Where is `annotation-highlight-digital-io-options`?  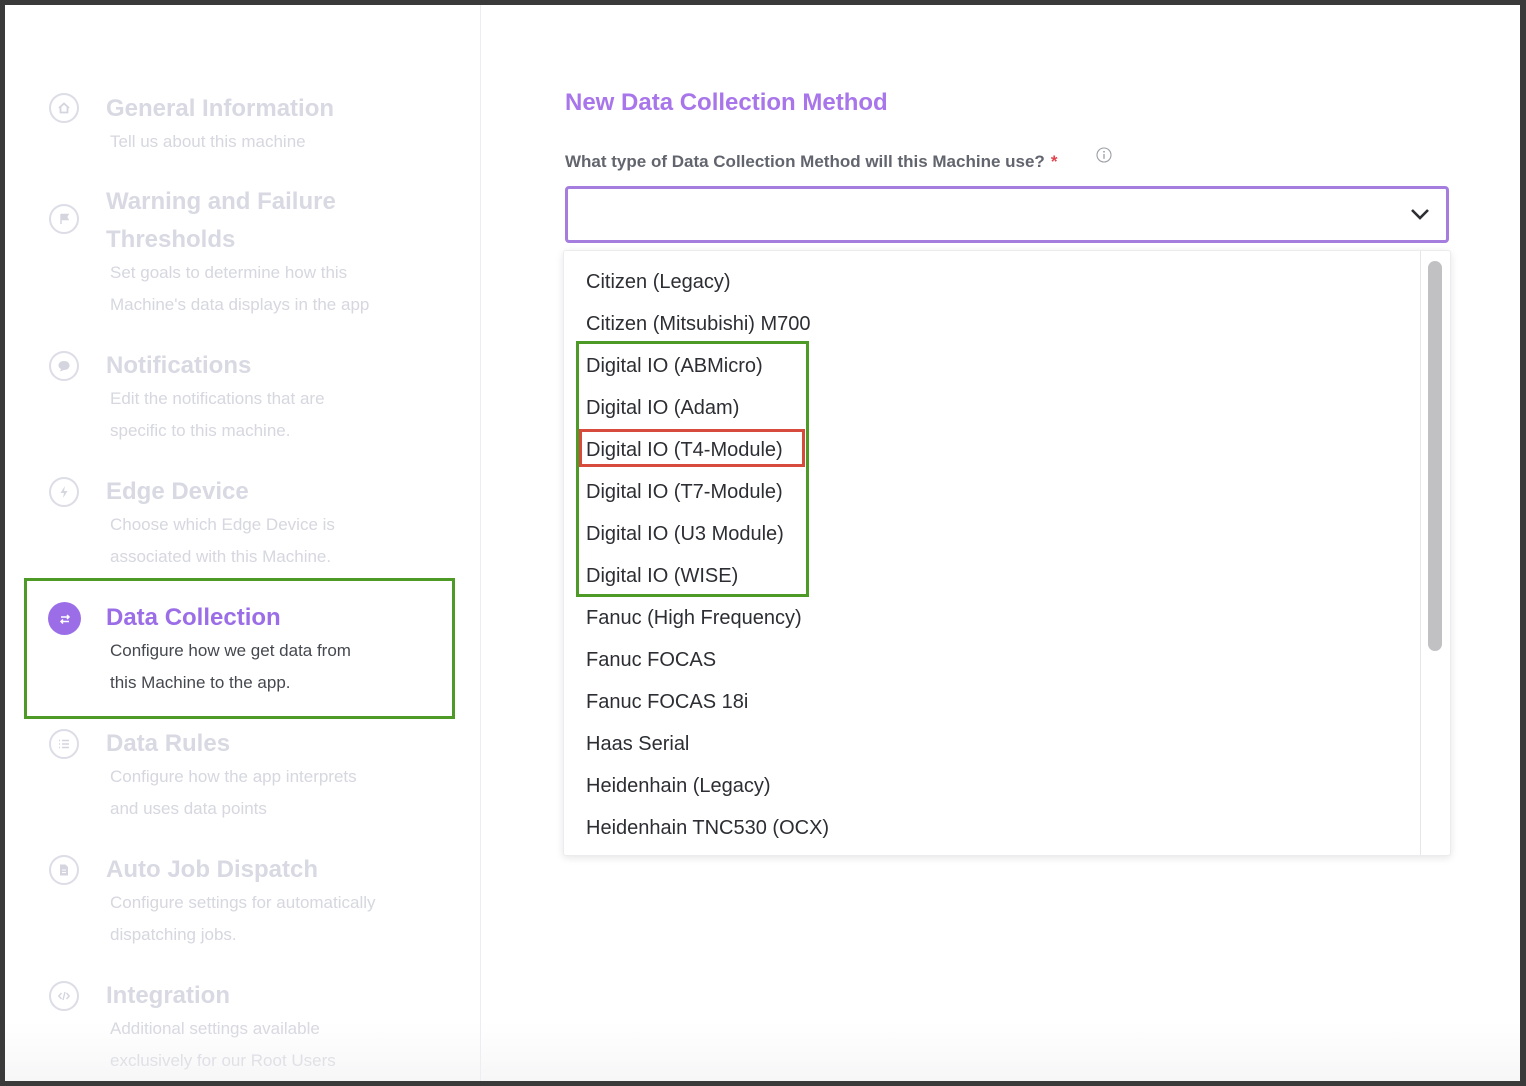
annotation-highlight-digital-io-options is located at coordinates (692, 469).